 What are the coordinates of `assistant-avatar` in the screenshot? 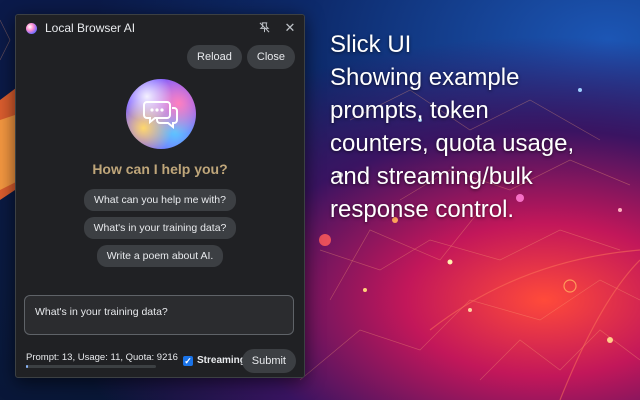 It's located at (161, 114).